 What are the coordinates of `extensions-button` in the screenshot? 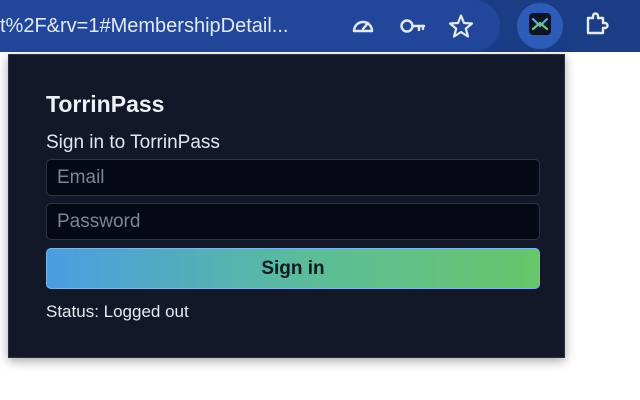 It's located at (596, 26).